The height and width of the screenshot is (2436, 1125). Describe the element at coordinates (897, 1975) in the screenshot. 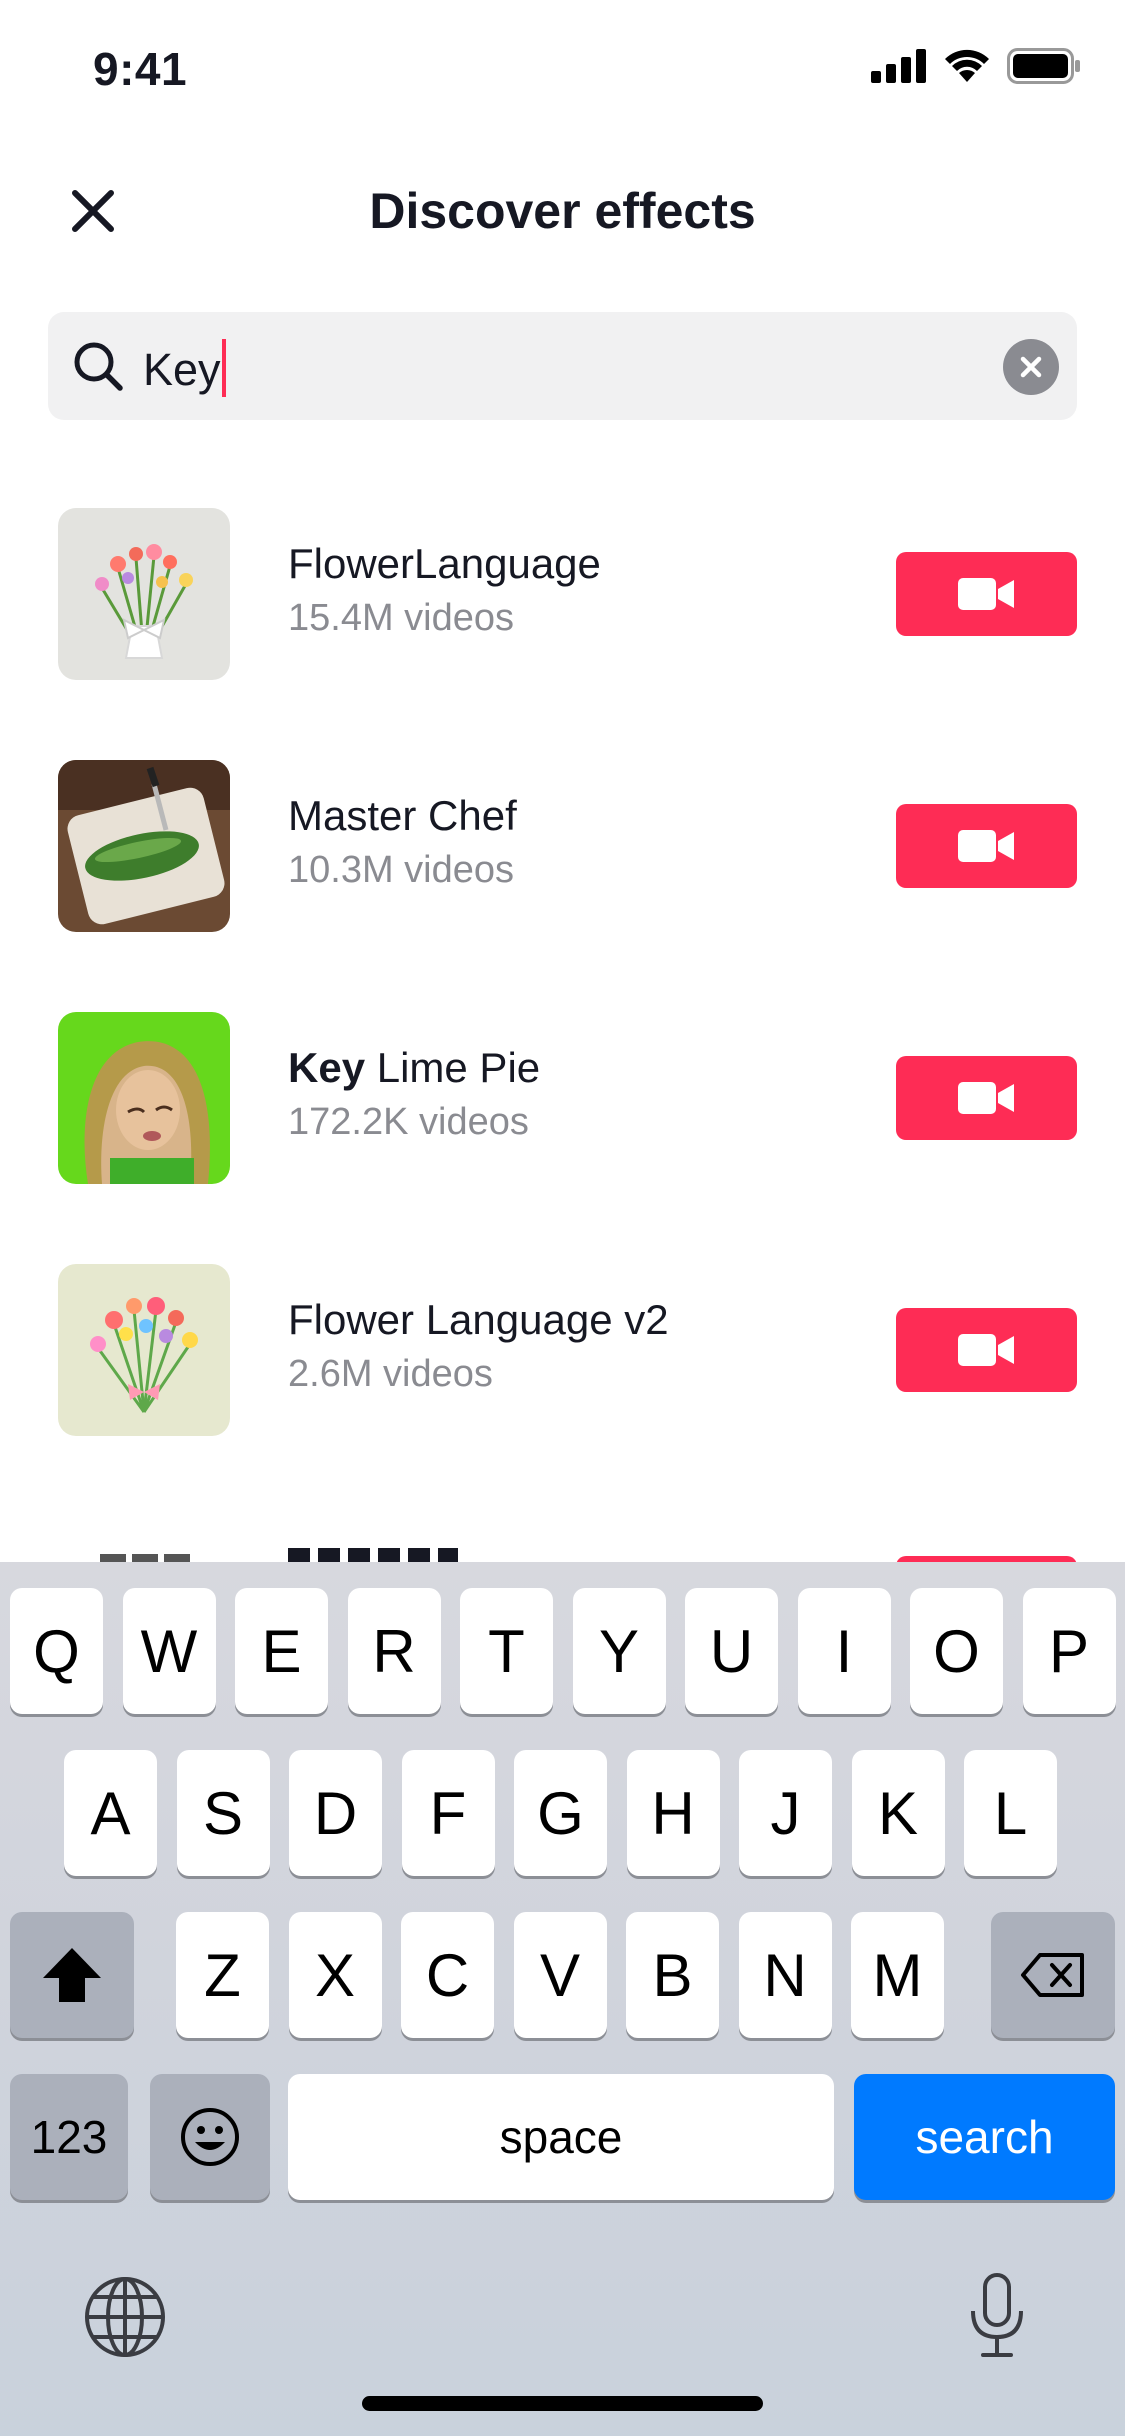

I see `key-m: M` at that location.